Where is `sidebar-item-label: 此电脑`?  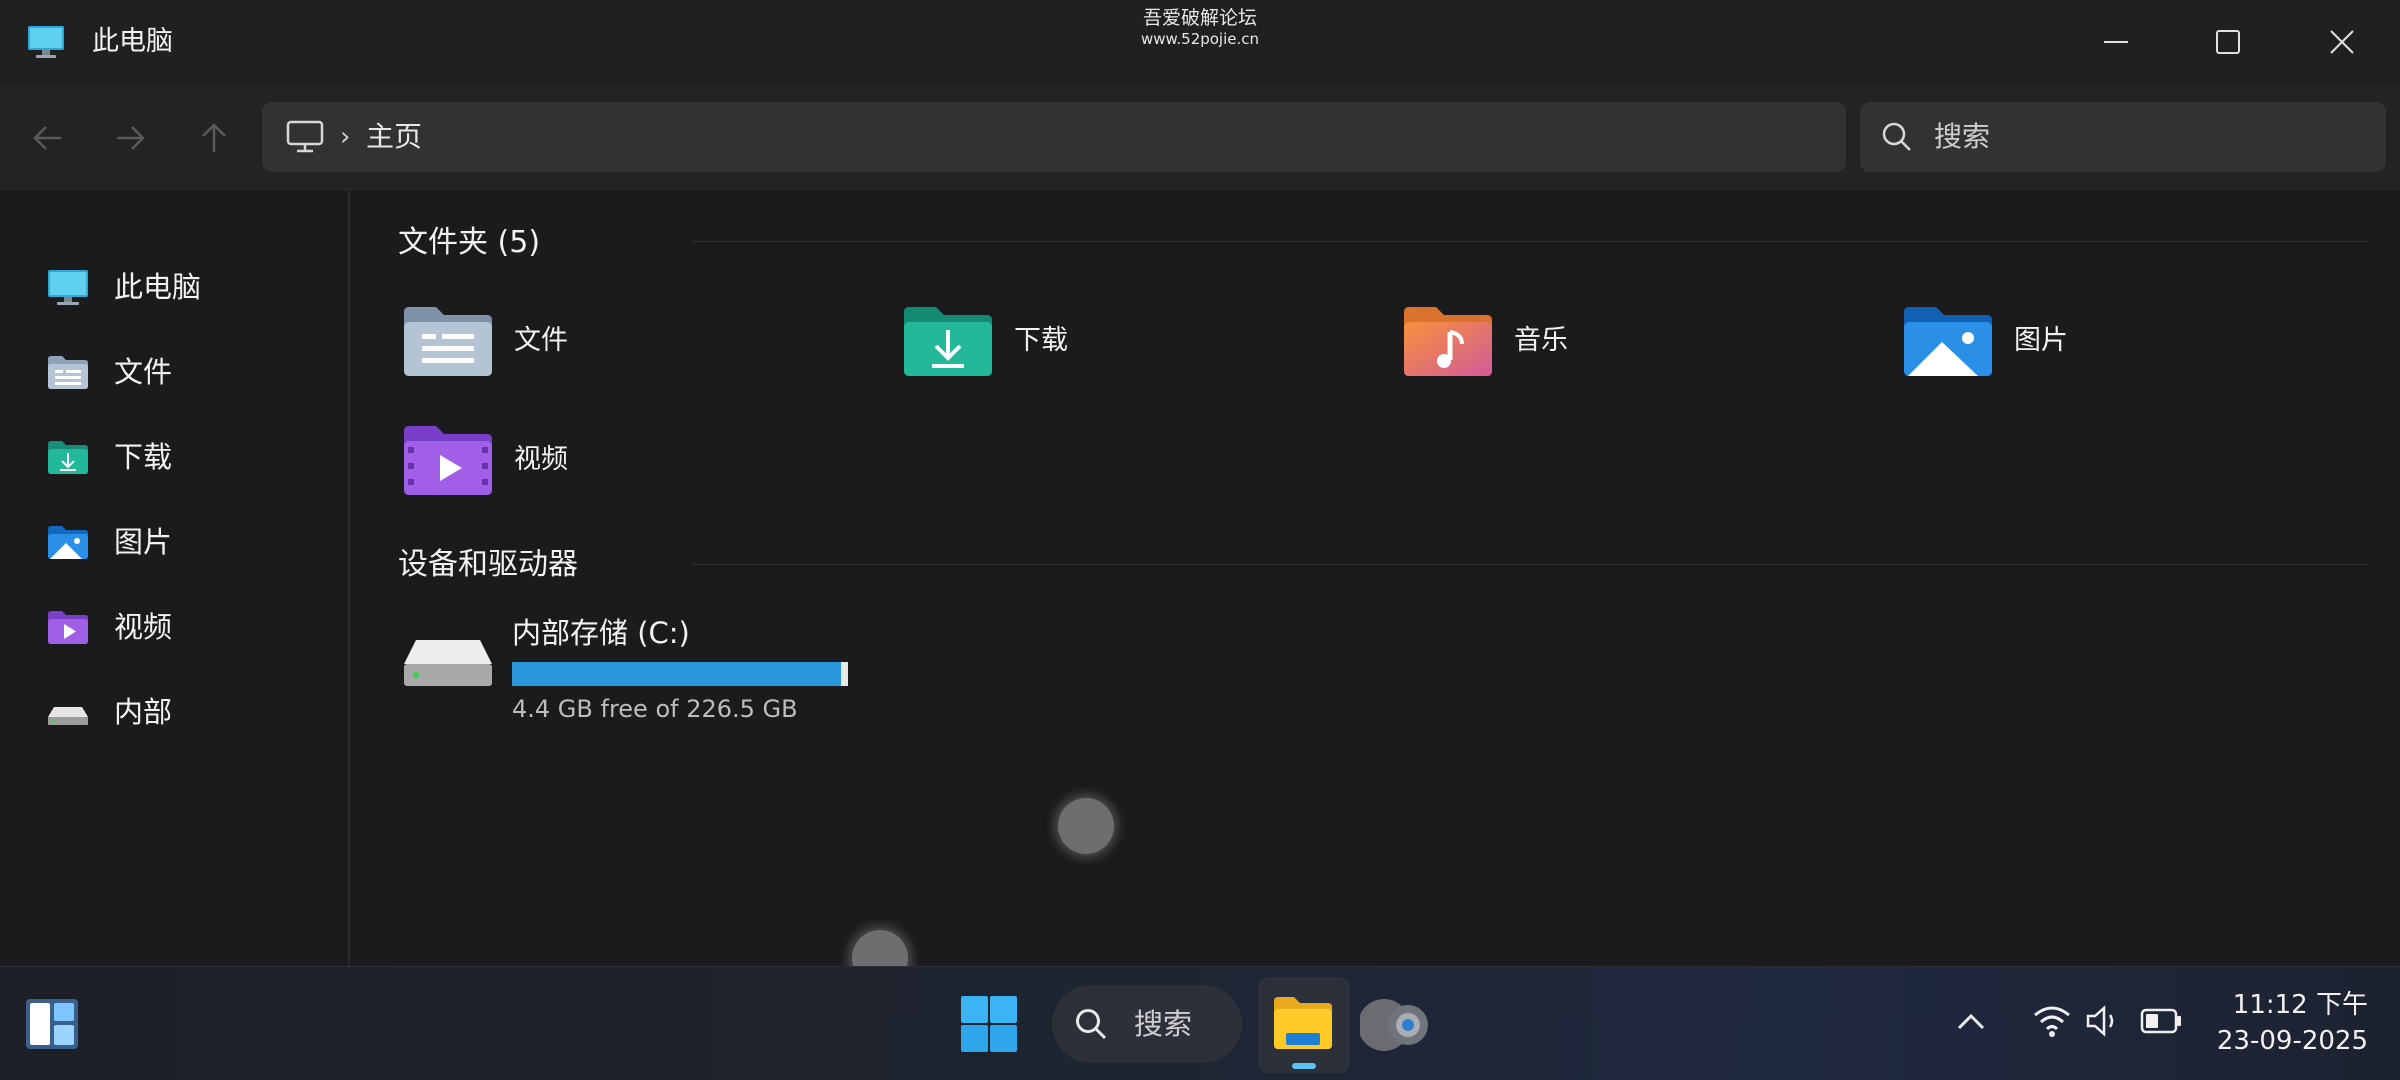
sidebar-item-label: 此电脑 is located at coordinates (158, 287).